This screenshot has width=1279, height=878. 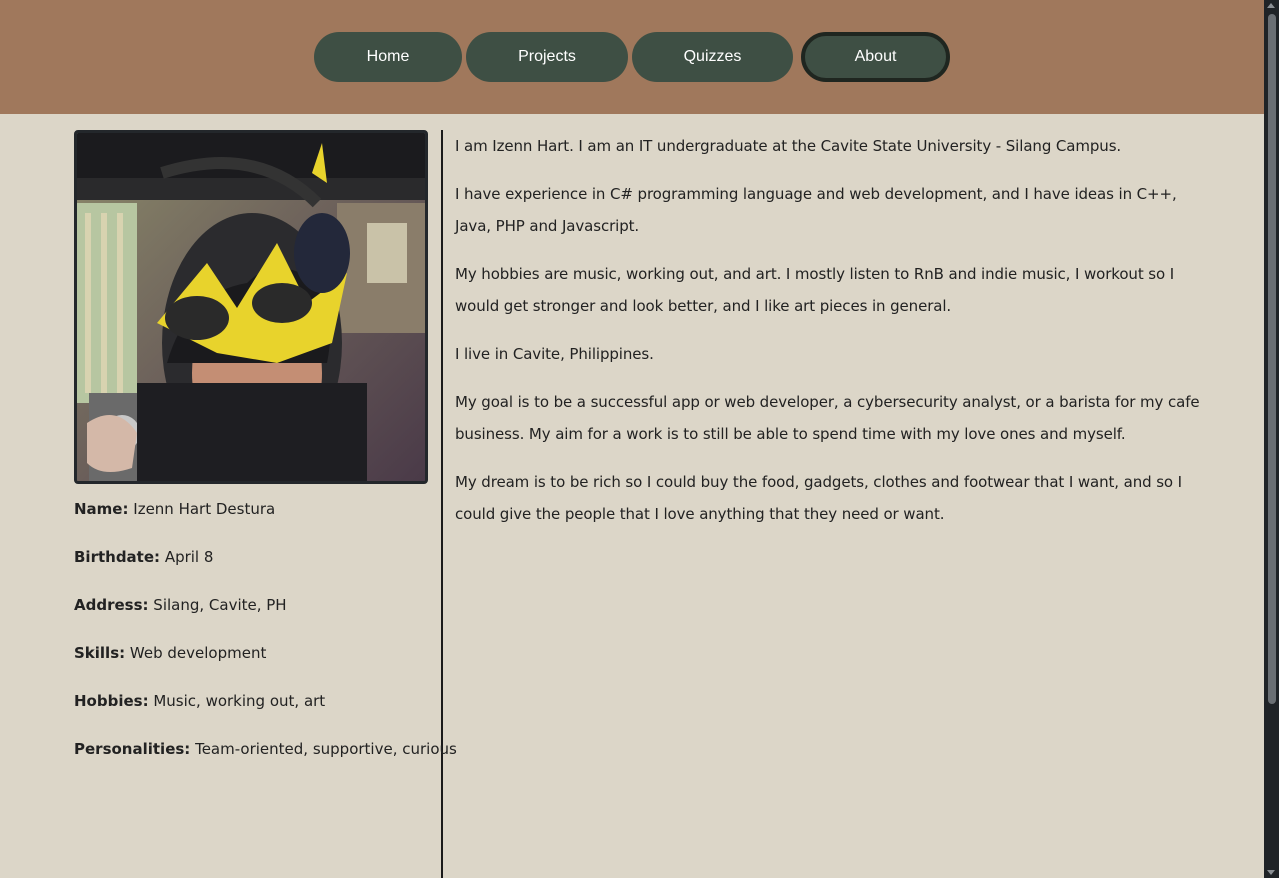 I want to click on personalities-label: Personalities:, so click(x=132, y=749).